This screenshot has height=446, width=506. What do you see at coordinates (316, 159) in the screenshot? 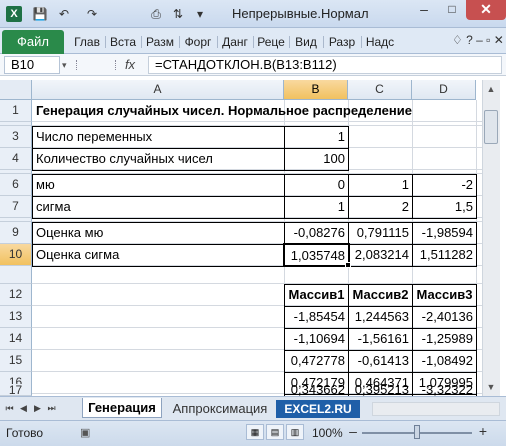
I see `cell-b4: 100` at bounding box center [316, 159].